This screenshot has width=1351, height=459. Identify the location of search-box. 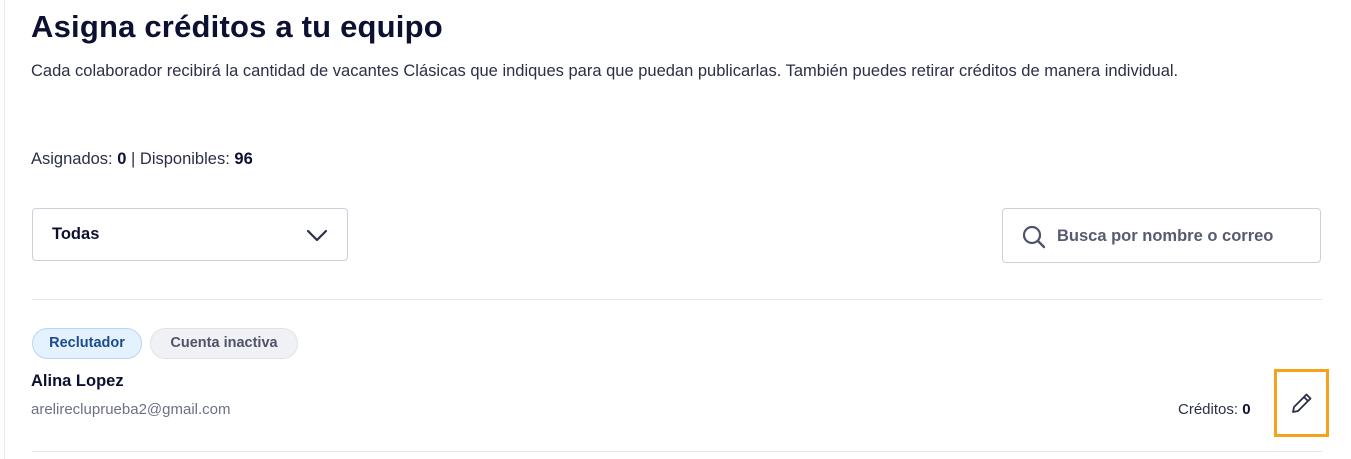
(1161, 235).